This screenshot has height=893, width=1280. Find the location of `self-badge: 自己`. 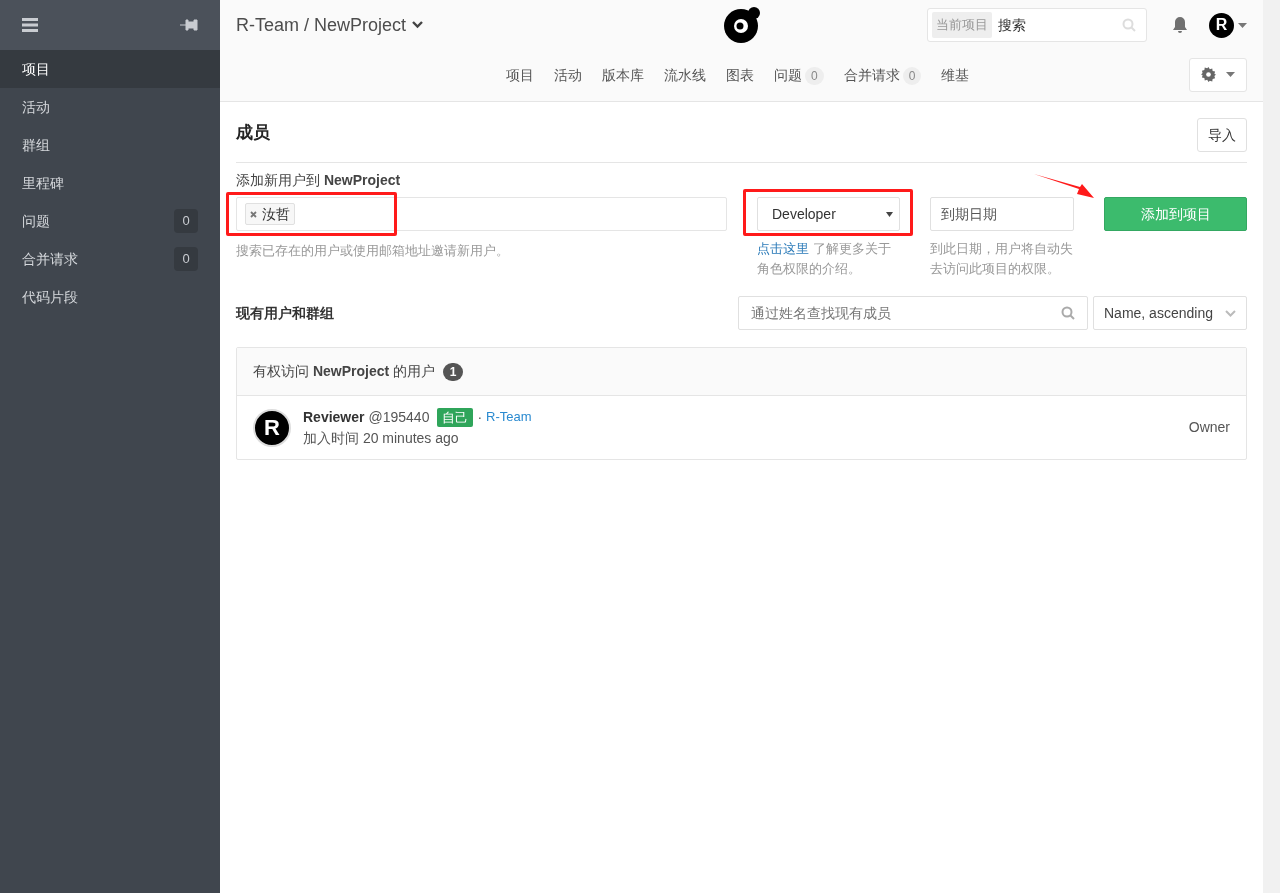

self-badge: 自己 is located at coordinates (455, 417).